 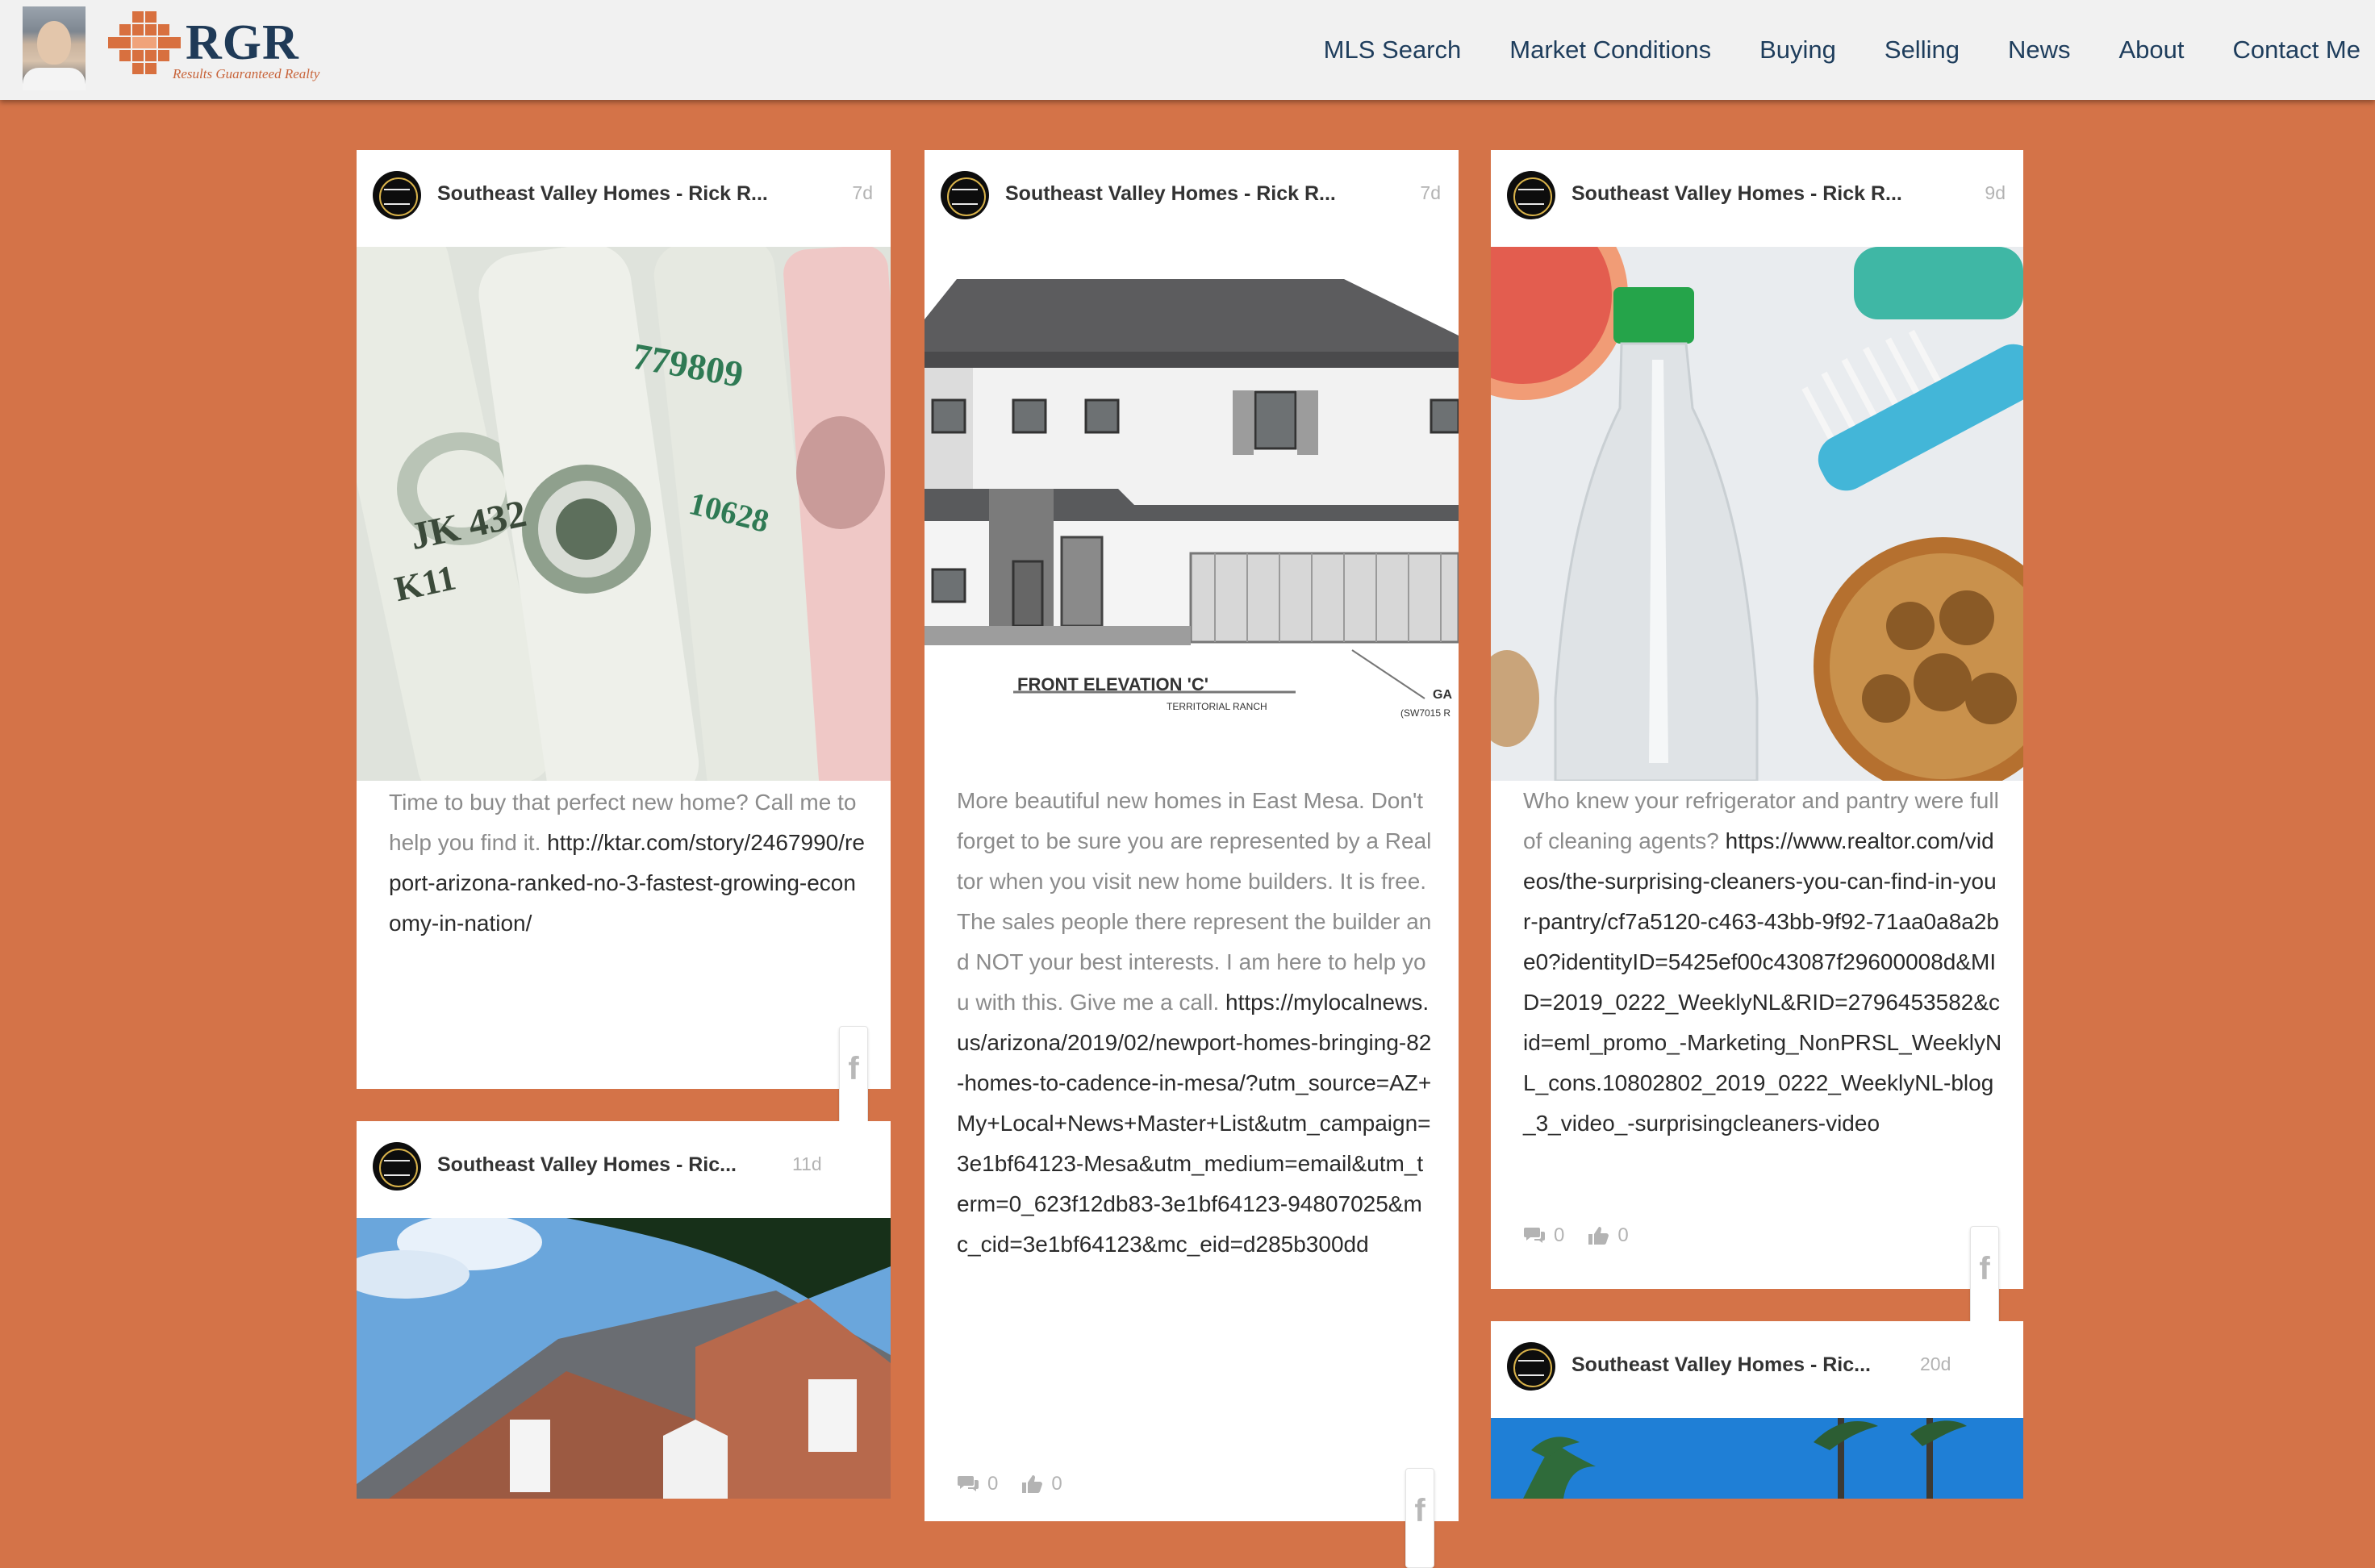 I want to click on post-age: 11d, so click(x=807, y=1163).